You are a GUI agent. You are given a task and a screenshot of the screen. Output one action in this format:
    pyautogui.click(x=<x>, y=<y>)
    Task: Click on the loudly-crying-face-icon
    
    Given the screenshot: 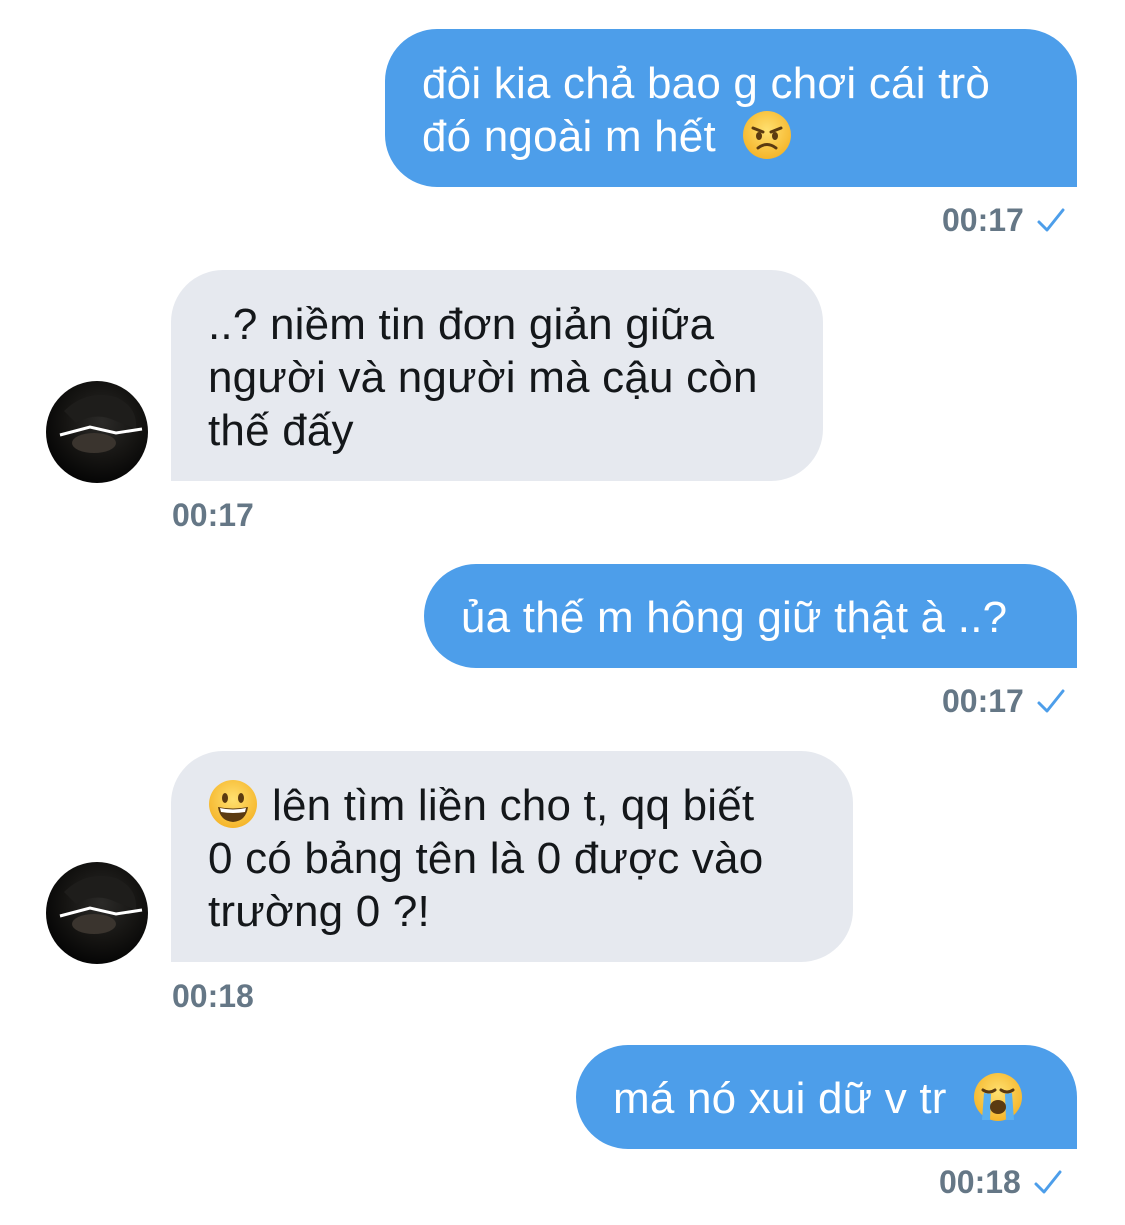 What is the action you would take?
    pyautogui.click(x=998, y=1097)
    